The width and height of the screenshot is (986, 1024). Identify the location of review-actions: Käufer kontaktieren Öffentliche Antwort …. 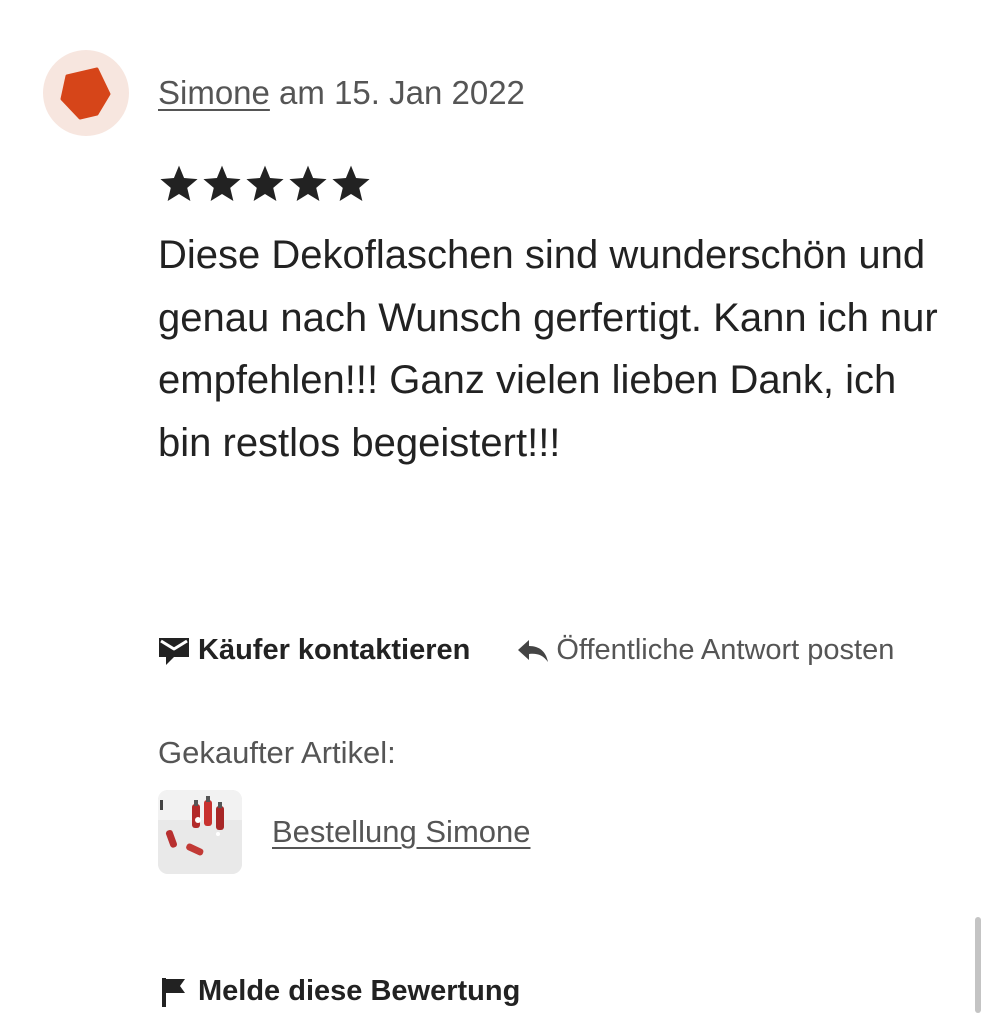
(526, 650).